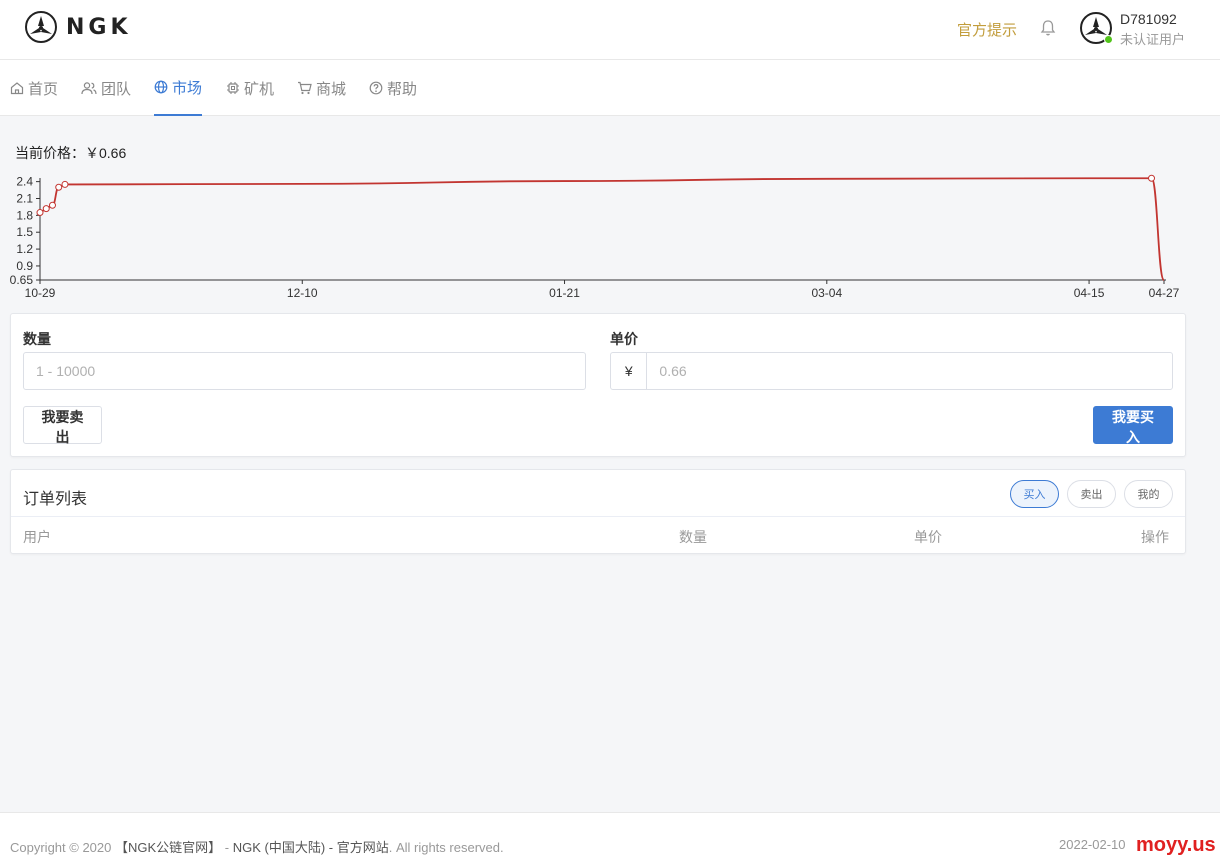 The image size is (1220, 859). What do you see at coordinates (1091, 494) in the screenshot?
I see `filter-sell-button: 卖出` at bounding box center [1091, 494].